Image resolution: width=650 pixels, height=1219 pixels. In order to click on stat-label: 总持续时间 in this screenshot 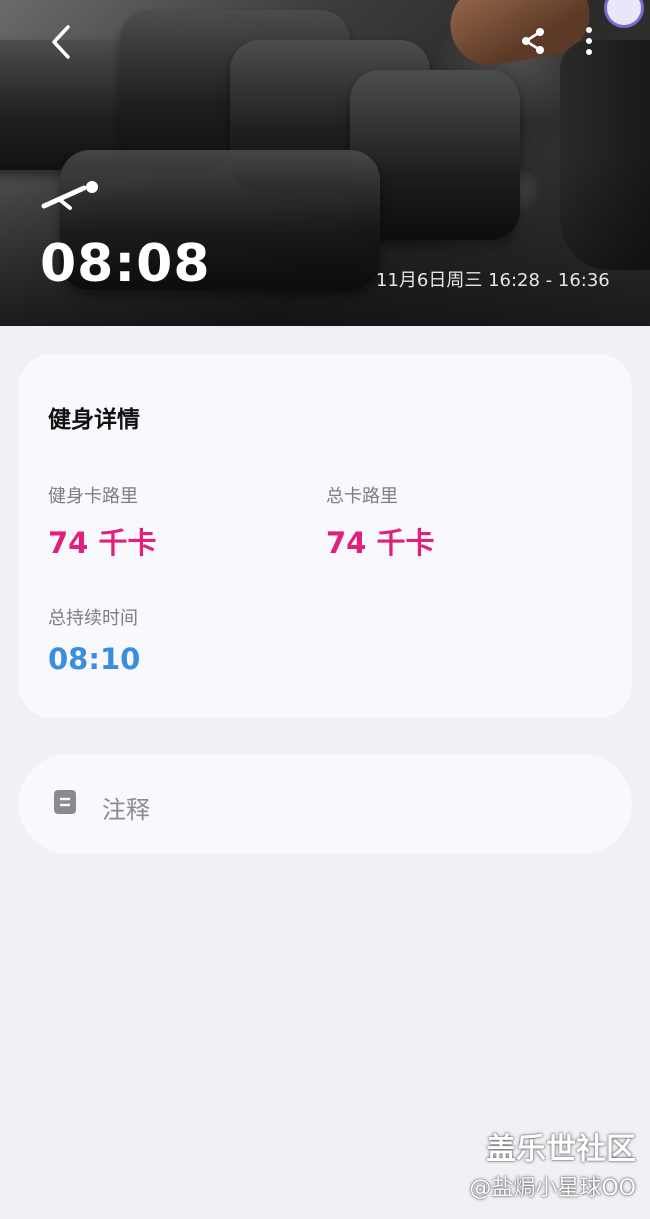, I will do `click(93, 618)`.